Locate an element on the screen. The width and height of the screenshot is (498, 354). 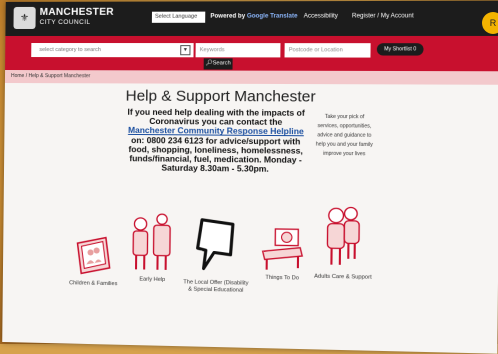
park-bench-icon is located at coordinates (282, 249).